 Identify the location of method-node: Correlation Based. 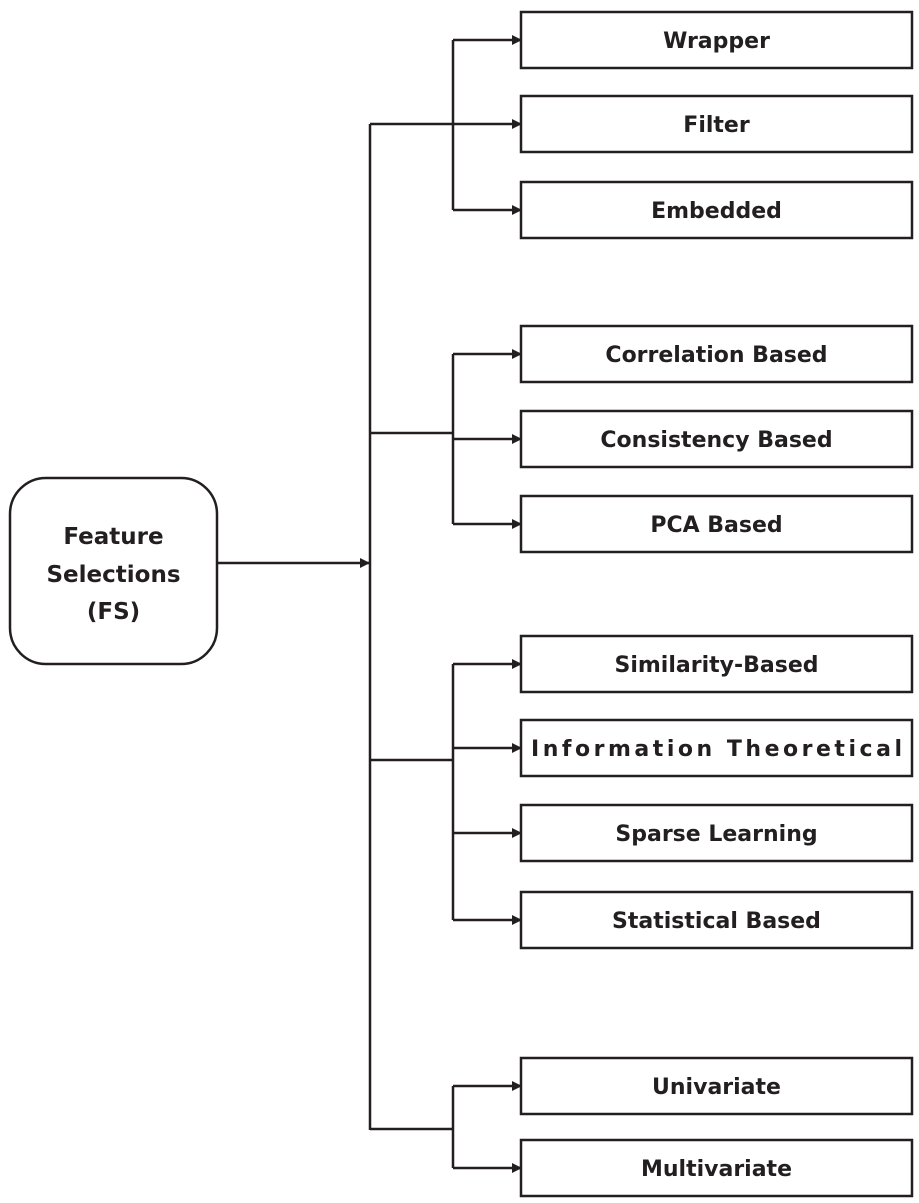
(716, 354).